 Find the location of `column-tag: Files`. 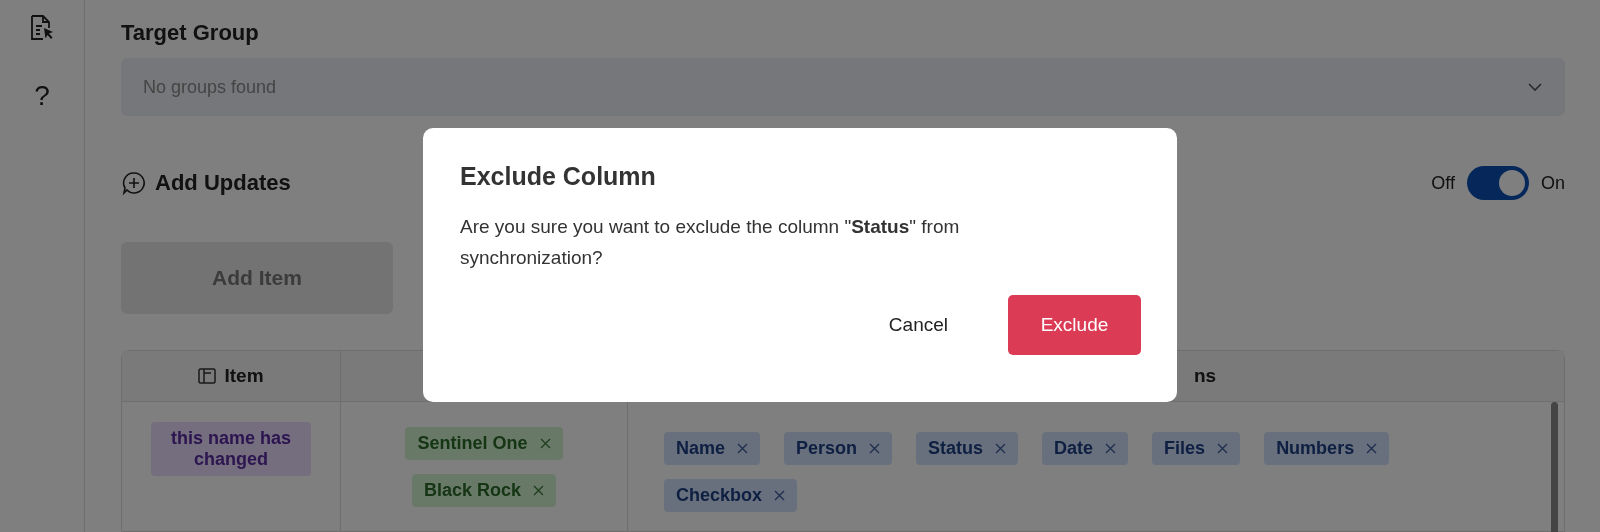

column-tag: Files is located at coordinates (1196, 448).